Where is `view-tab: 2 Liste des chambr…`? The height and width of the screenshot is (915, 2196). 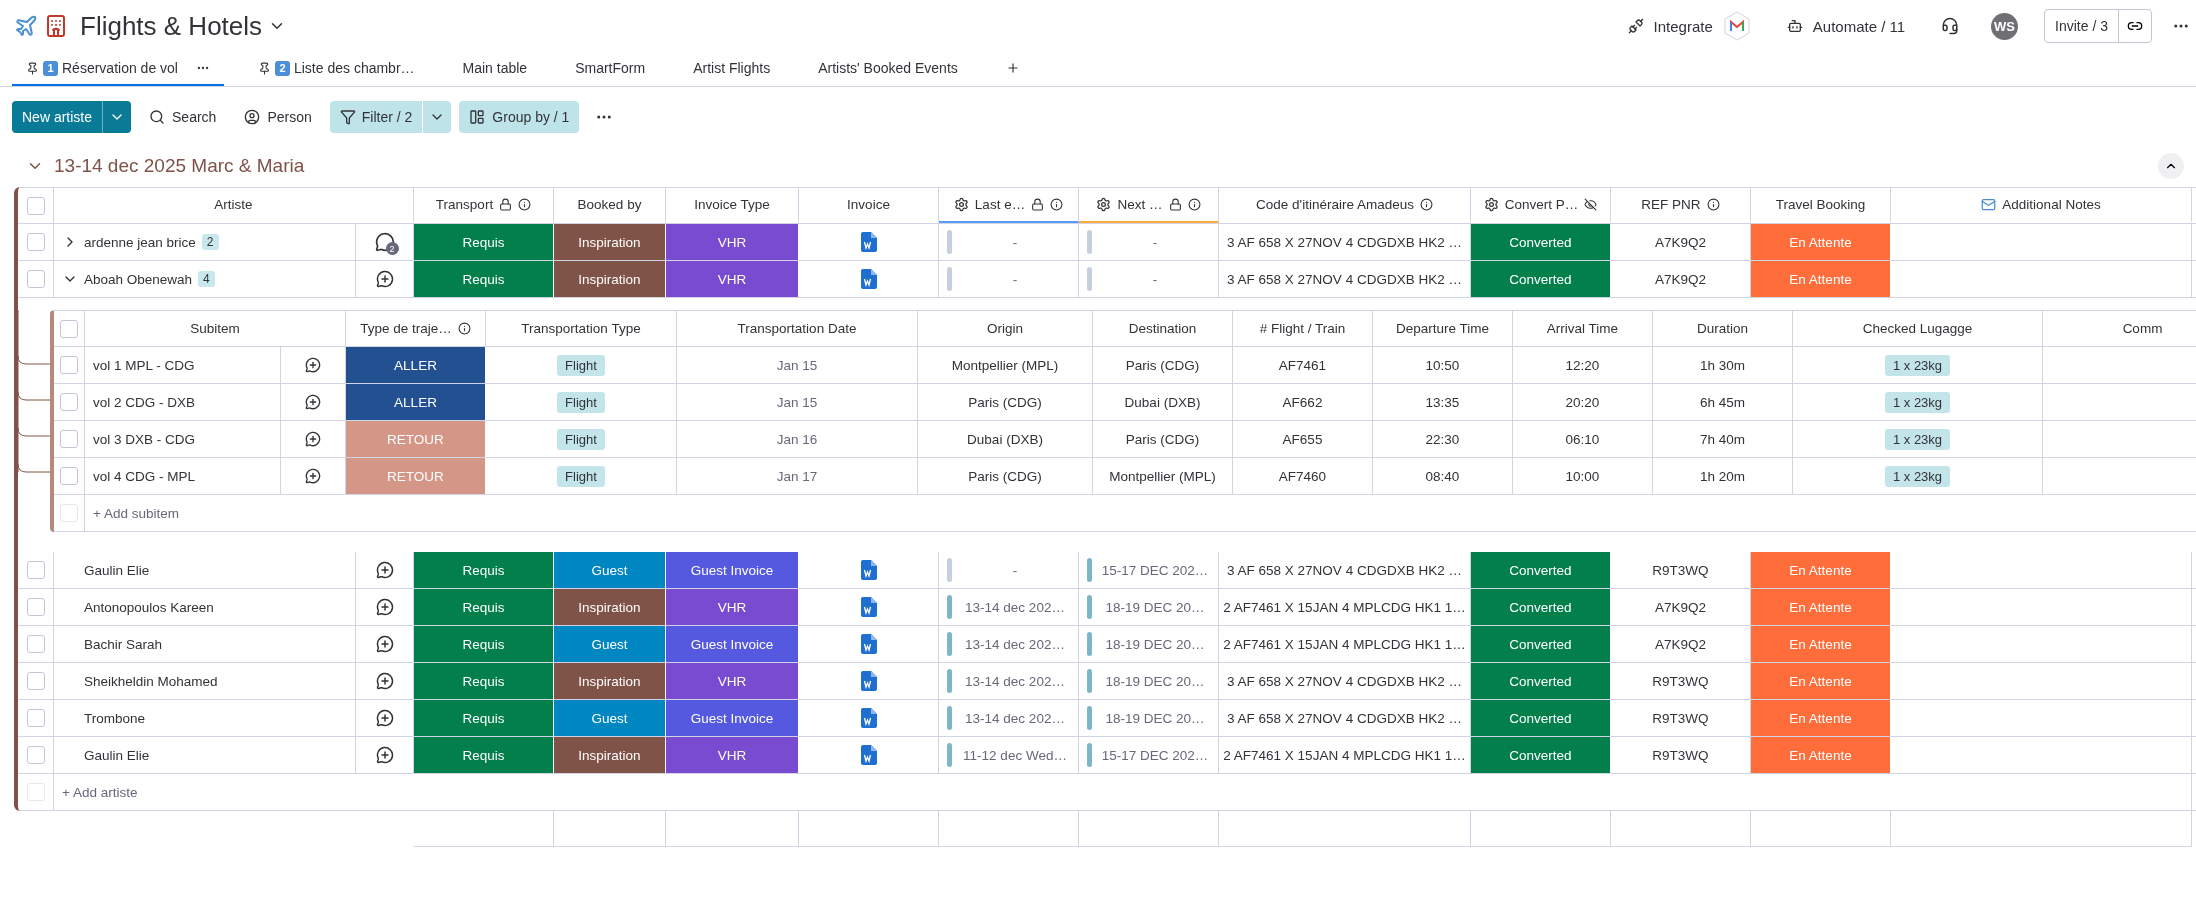
view-tab: 2 Liste des chambr… is located at coordinates (336, 69).